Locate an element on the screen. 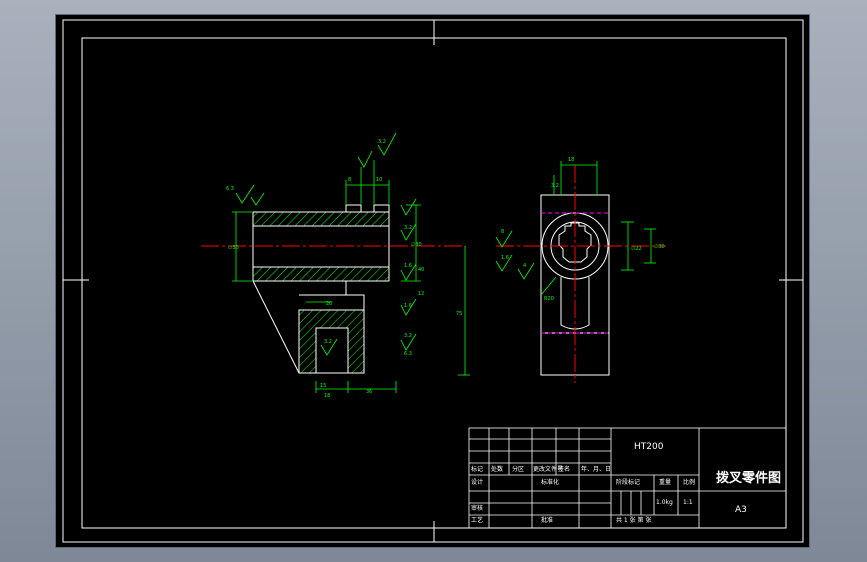 This screenshot has height=562, width=867. sheets-label: 共 1 张 第 张 is located at coordinates (634, 520).